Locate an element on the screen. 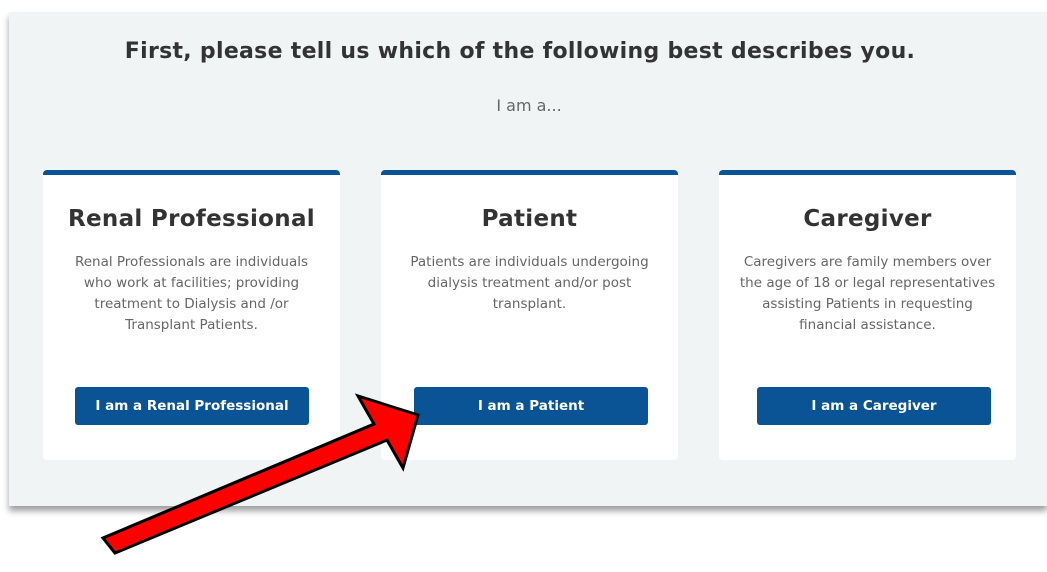 The height and width of the screenshot is (572, 1047). card-title: Patient is located at coordinates (529, 219).